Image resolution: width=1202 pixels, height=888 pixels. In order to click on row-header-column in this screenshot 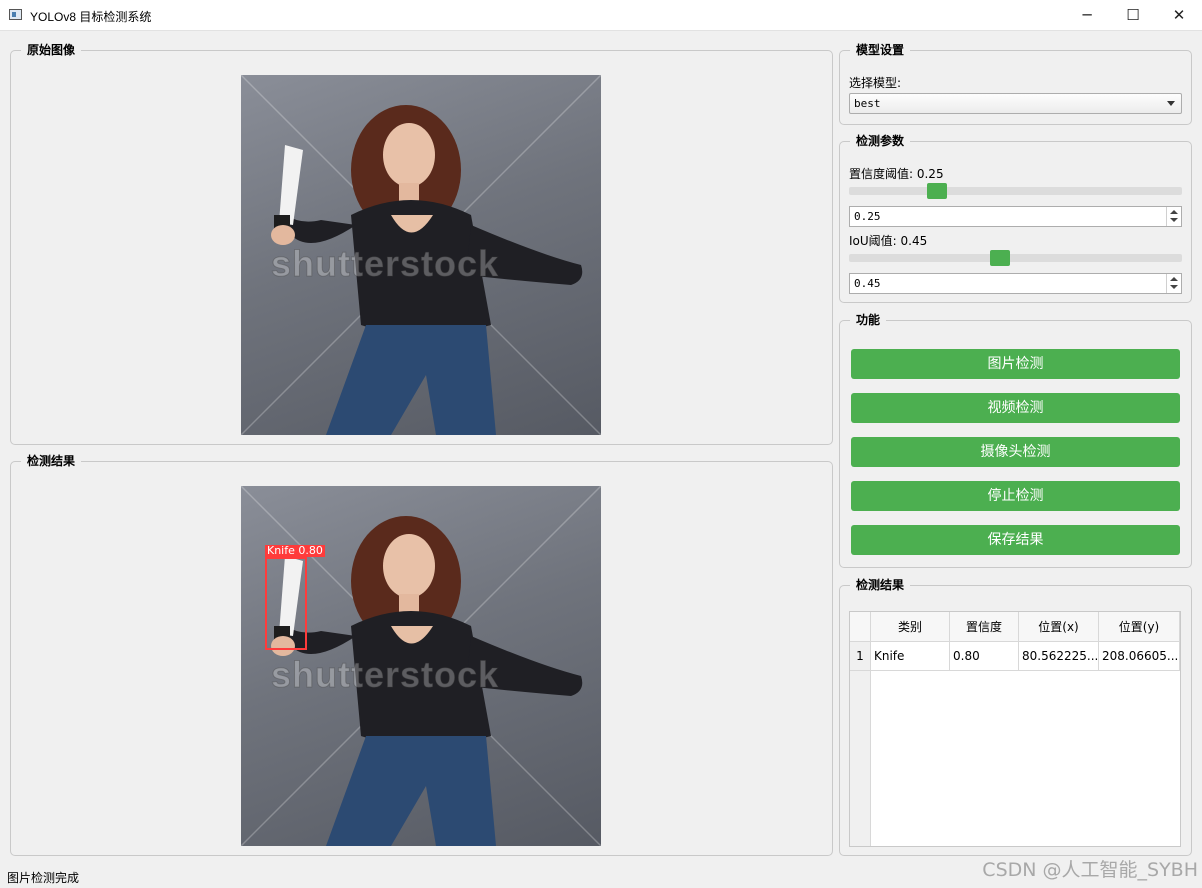, I will do `click(860, 744)`.